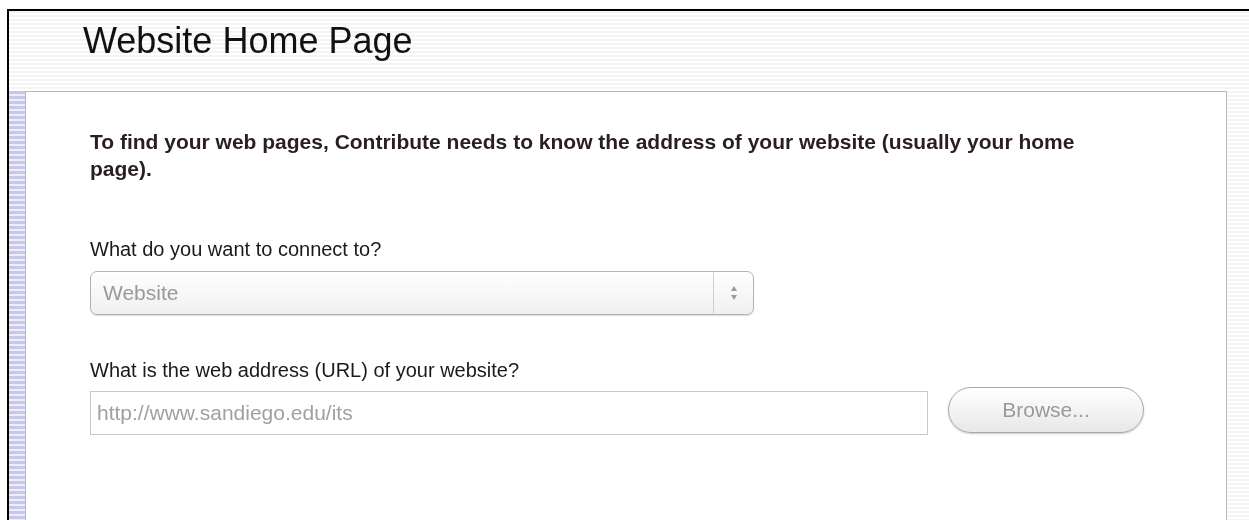 The height and width of the screenshot is (520, 1249). What do you see at coordinates (305, 370) in the screenshot?
I see `question-label: What is the web address (URL) of your website?` at bounding box center [305, 370].